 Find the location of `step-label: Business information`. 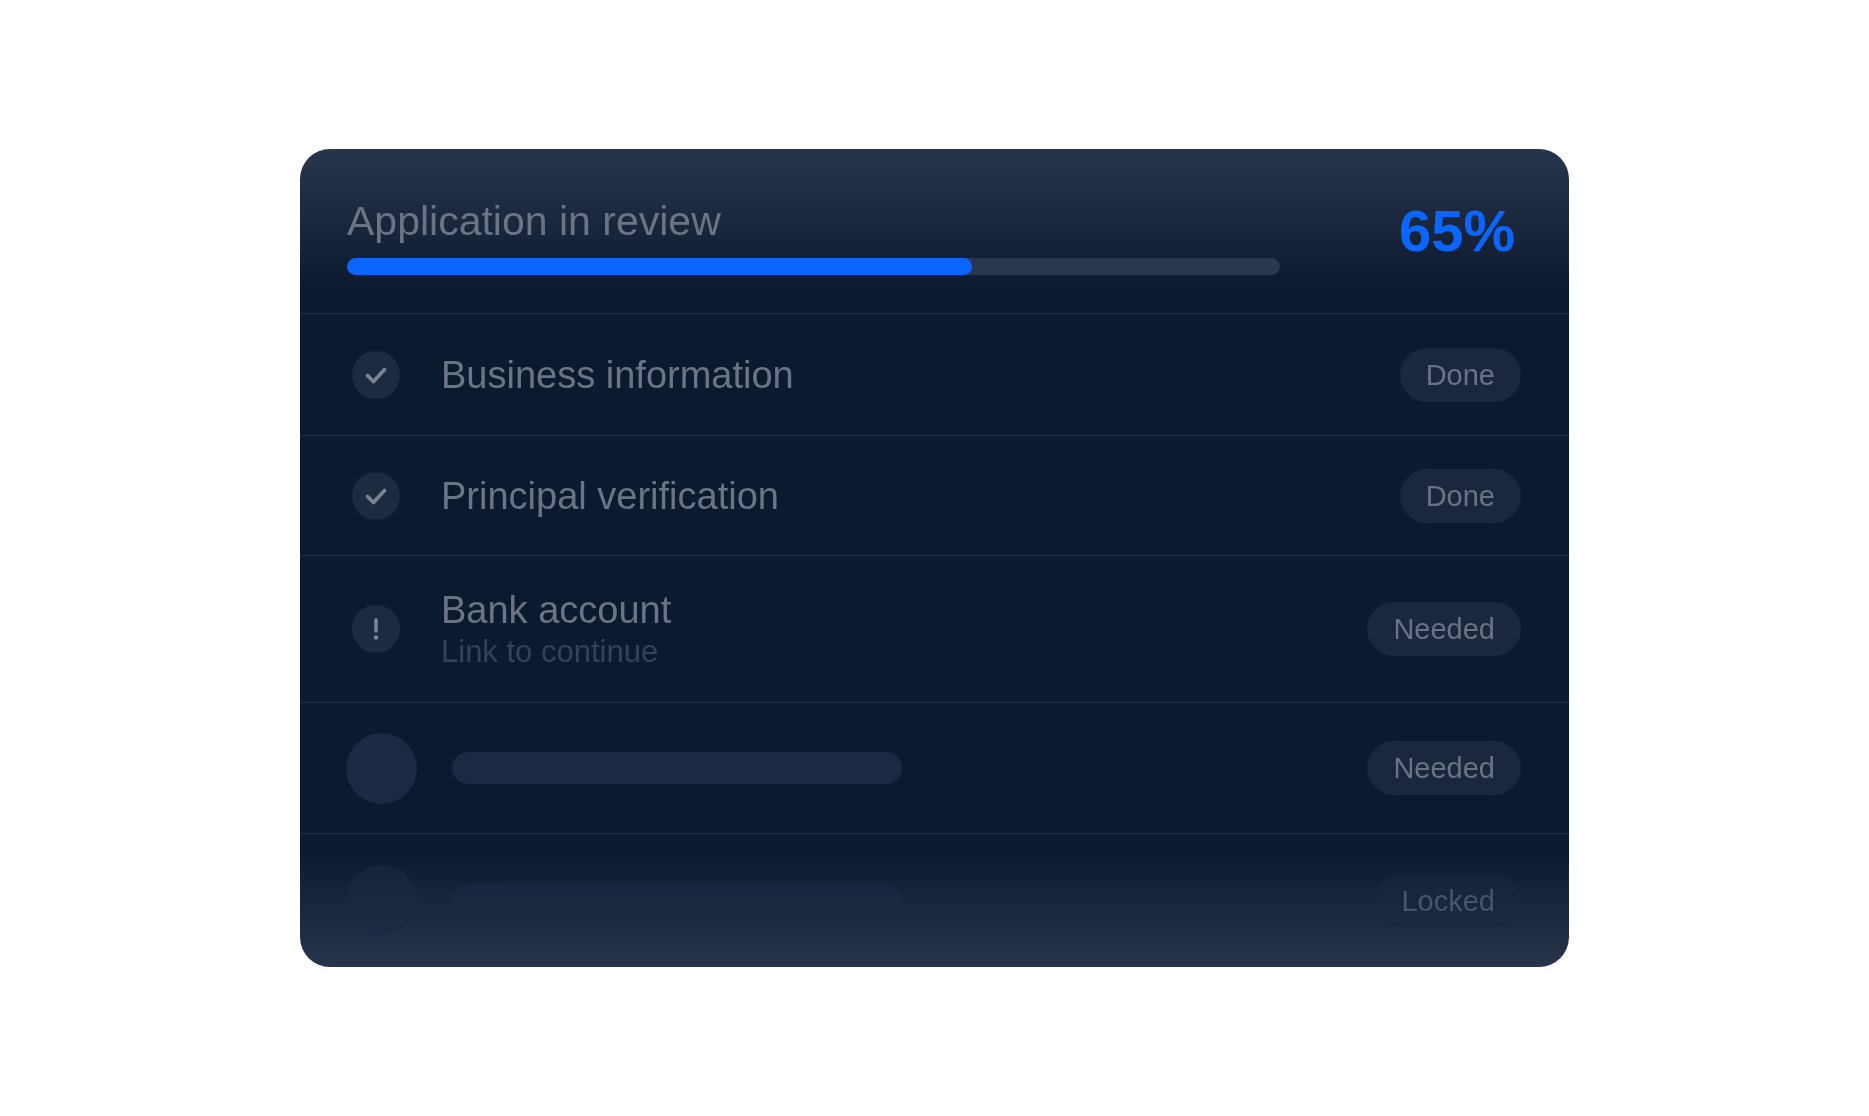

step-label: Business information is located at coordinates (617, 374).